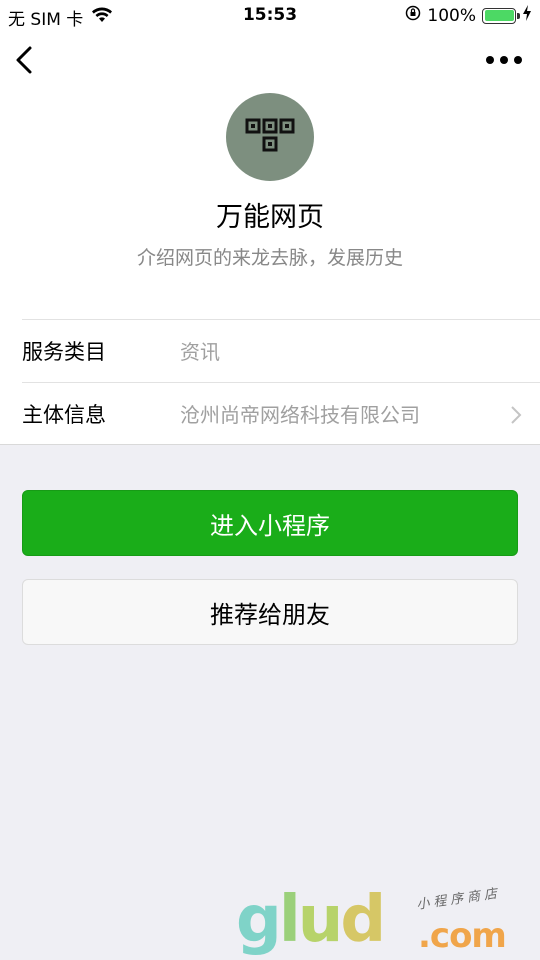 This screenshot has width=540, height=960. What do you see at coordinates (451, 15) in the screenshot?
I see `battery-percent: 100%` at bounding box center [451, 15].